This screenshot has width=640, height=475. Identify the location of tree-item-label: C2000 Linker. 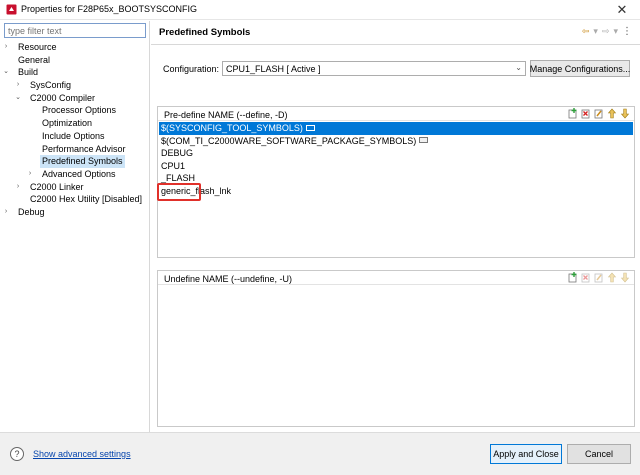
(57, 186).